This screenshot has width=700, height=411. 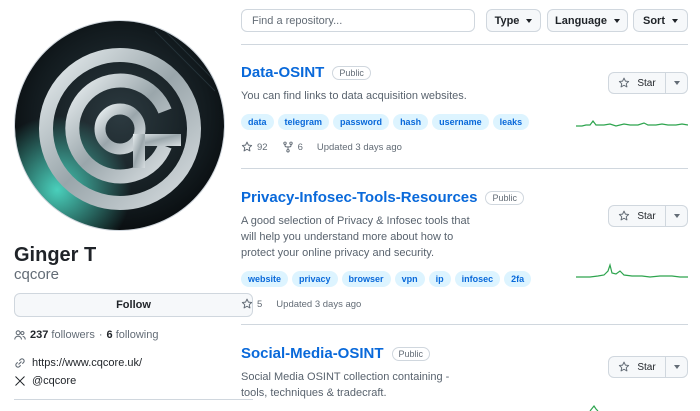 What do you see at coordinates (55, 255) in the screenshot?
I see `profile-name: Ginger T` at bounding box center [55, 255].